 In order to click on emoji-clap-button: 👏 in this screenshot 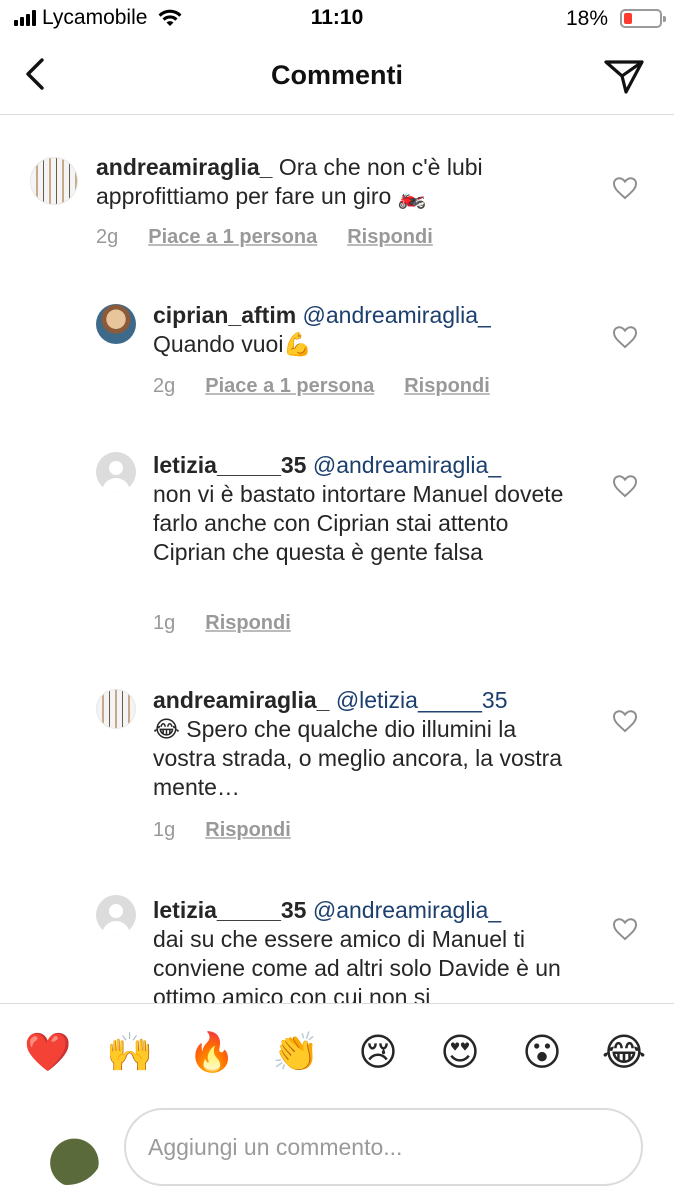, I will do `click(296, 1052)`.